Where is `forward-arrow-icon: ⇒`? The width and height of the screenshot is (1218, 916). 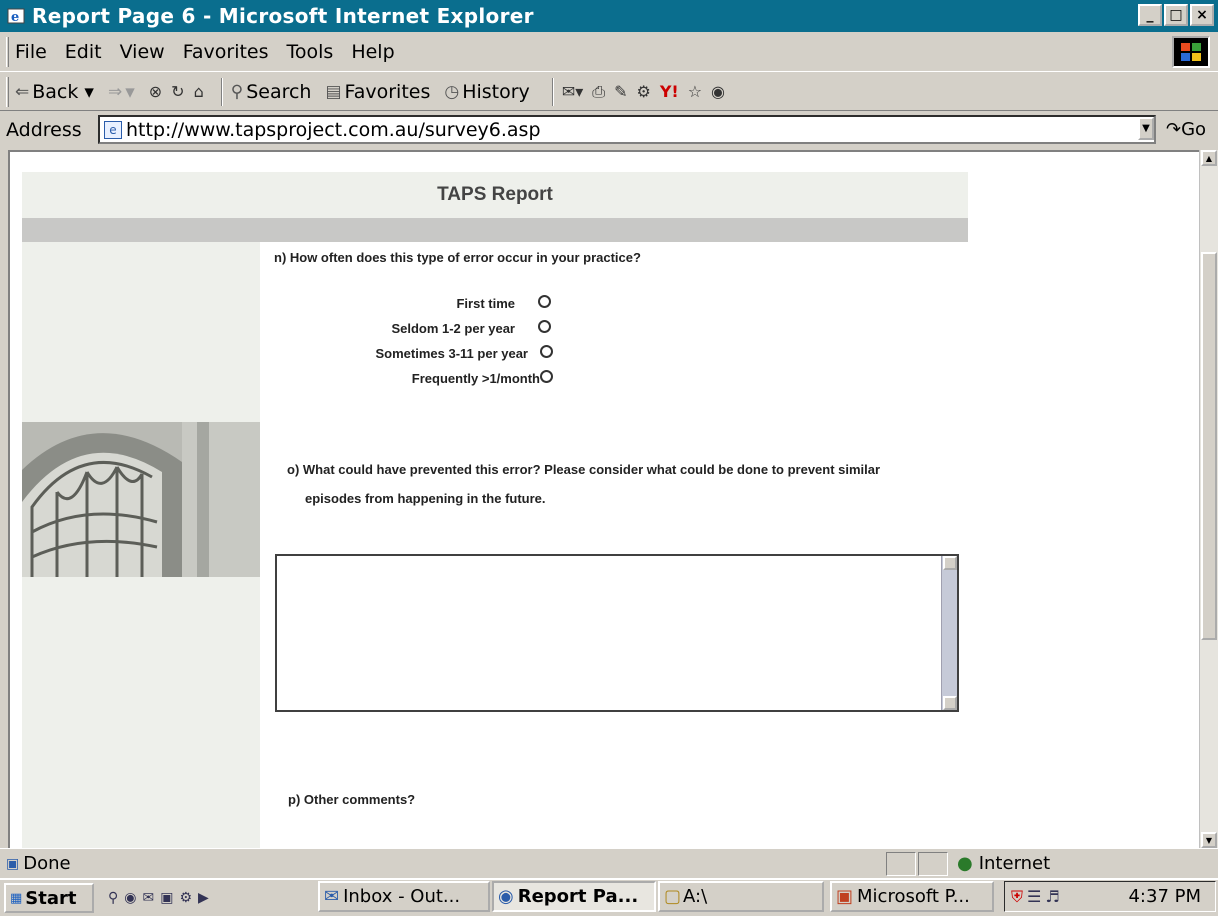 forward-arrow-icon: ⇒ is located at coordinates (115, 91).